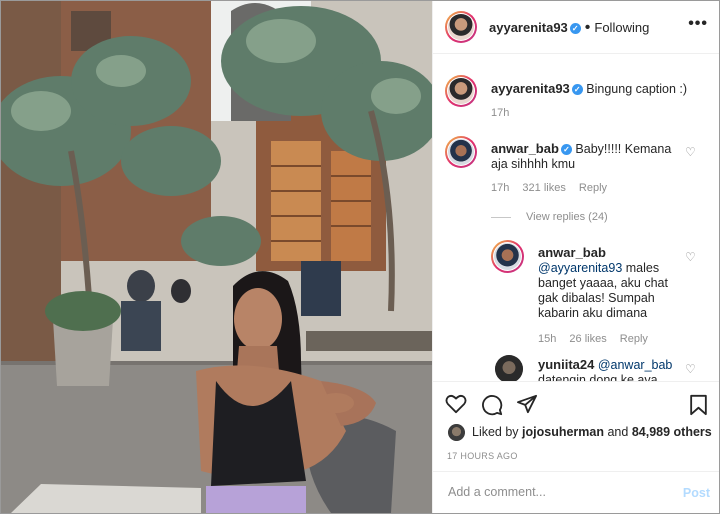 The width and height of the screenshot is (720, 514). What do you see at coordinates (696, 493) in the screenshot?
I see `post-comment-button: Post` at bounding box center [696, 493].